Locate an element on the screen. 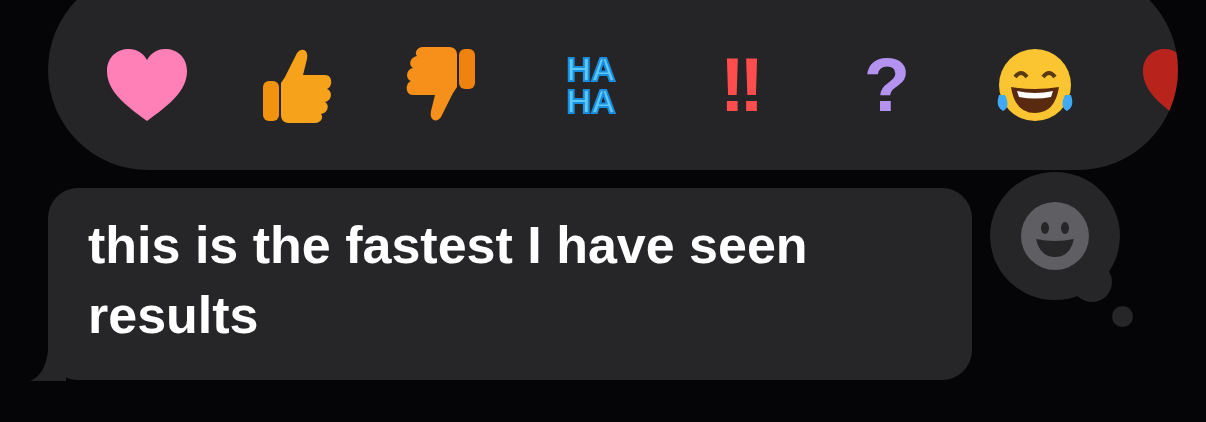 The width and height of the screenshot is (1206, 422). question-reaction: ? is located at coordinates (887, 85).